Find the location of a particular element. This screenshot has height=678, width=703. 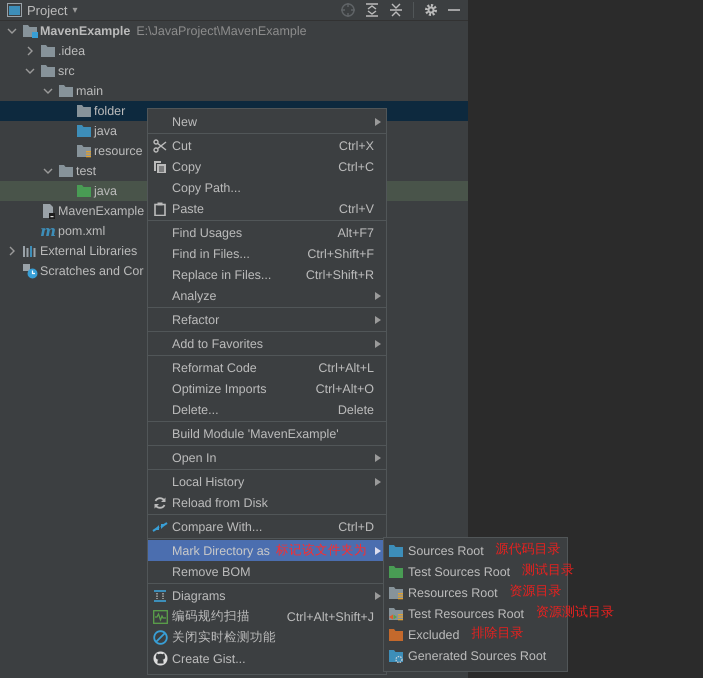

shortcut-label: Ctrl+Alt+Shift+J is located at coordinates (330, 617).